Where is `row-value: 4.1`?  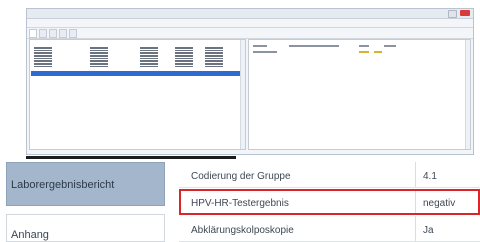
row-value: 4.1 is located at coordinates (430, 176).